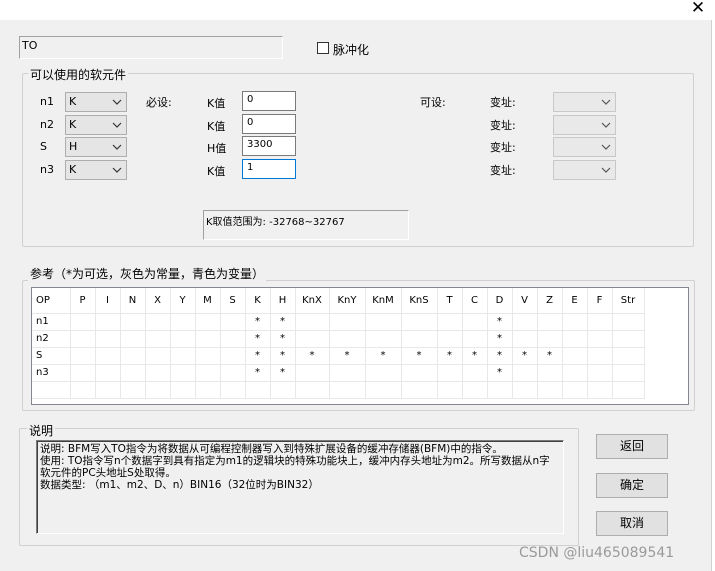 The image size is (715, 571). What do you see at coordinates (600, 301) in the screenshot?
I see `table-header-cell: F` at bounding box center [600, 301].